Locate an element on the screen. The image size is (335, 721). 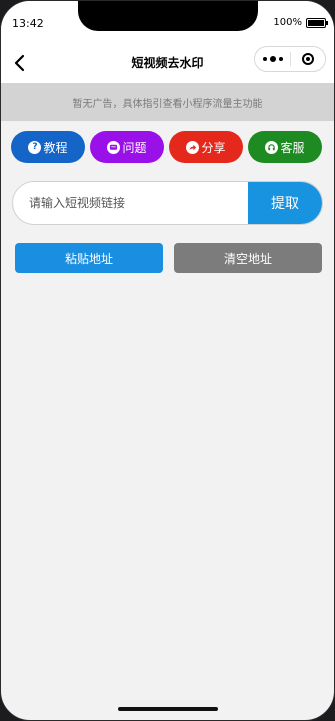
tutorial-label: 教程 is located at coordinates (55, 147).